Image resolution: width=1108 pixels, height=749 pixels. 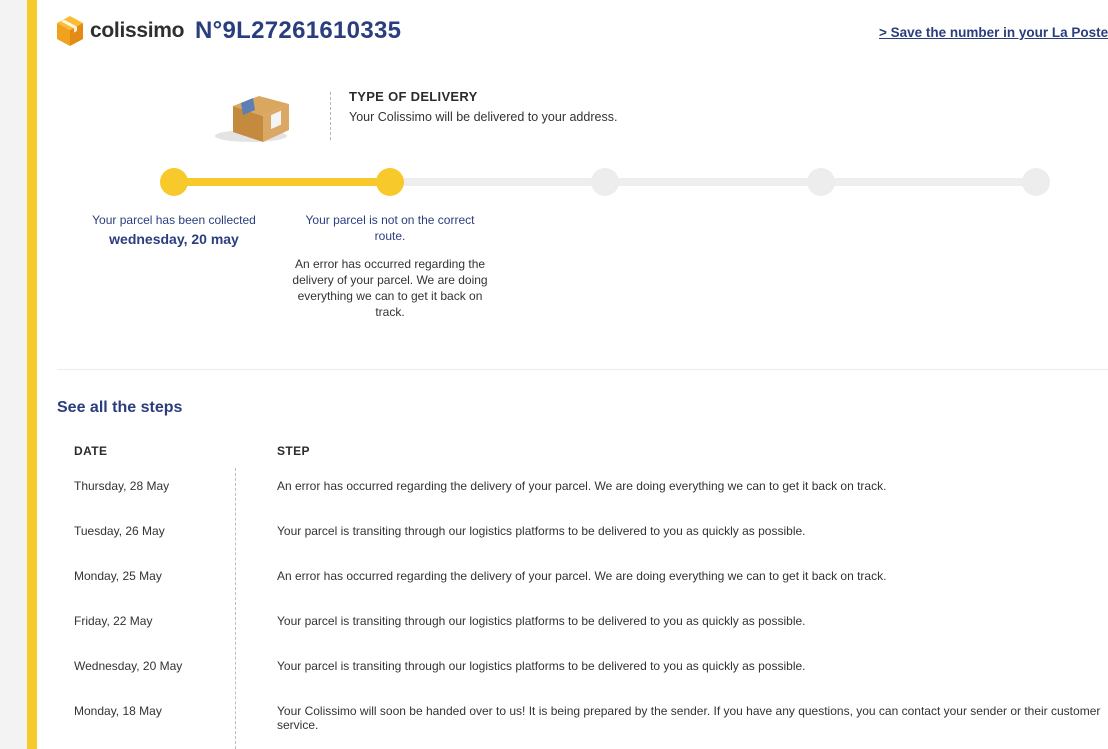 What do you see at coordinates (582, 369) in the screenshot?
I see `section-divider` at bounding box center [582, 369].